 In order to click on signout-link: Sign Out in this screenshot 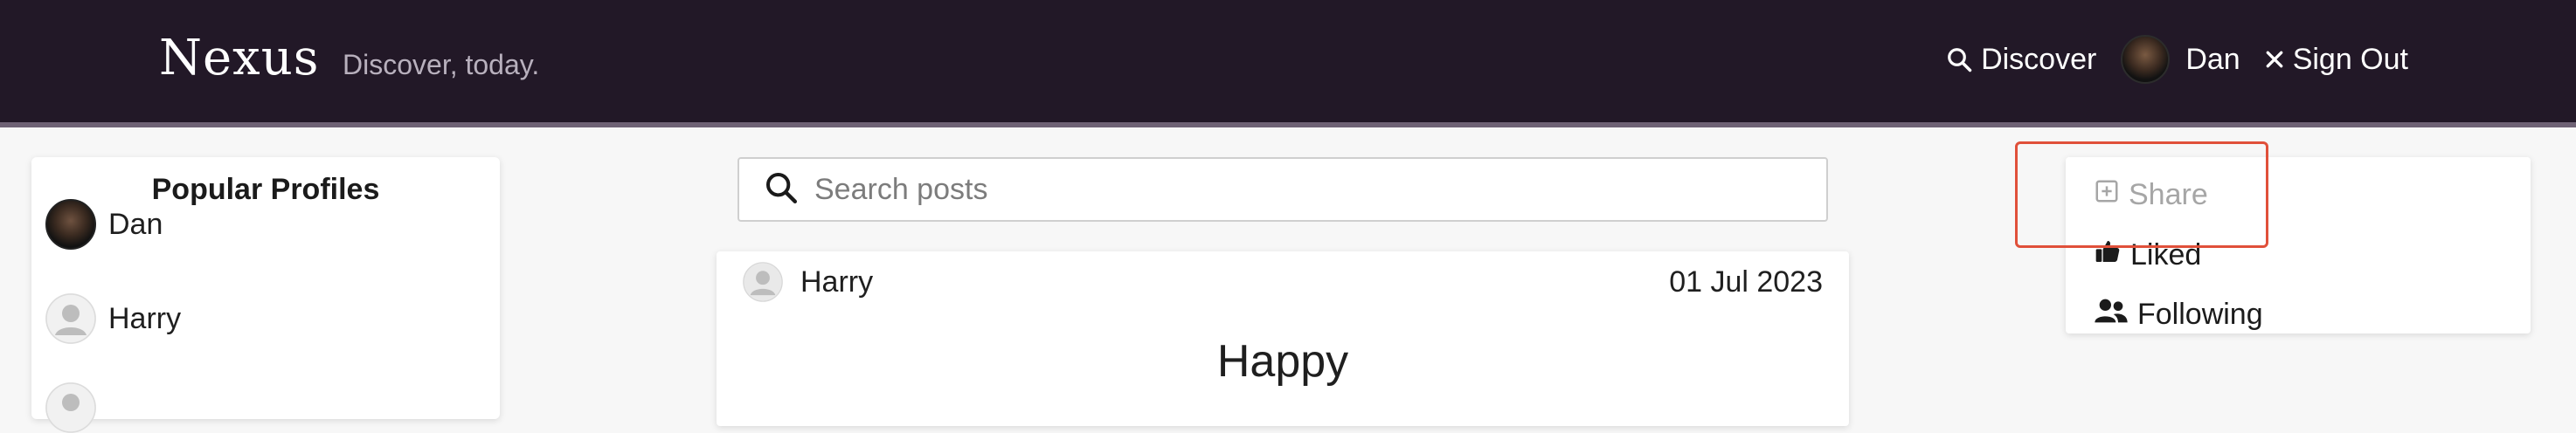, I will do `click(2336, 60)`.